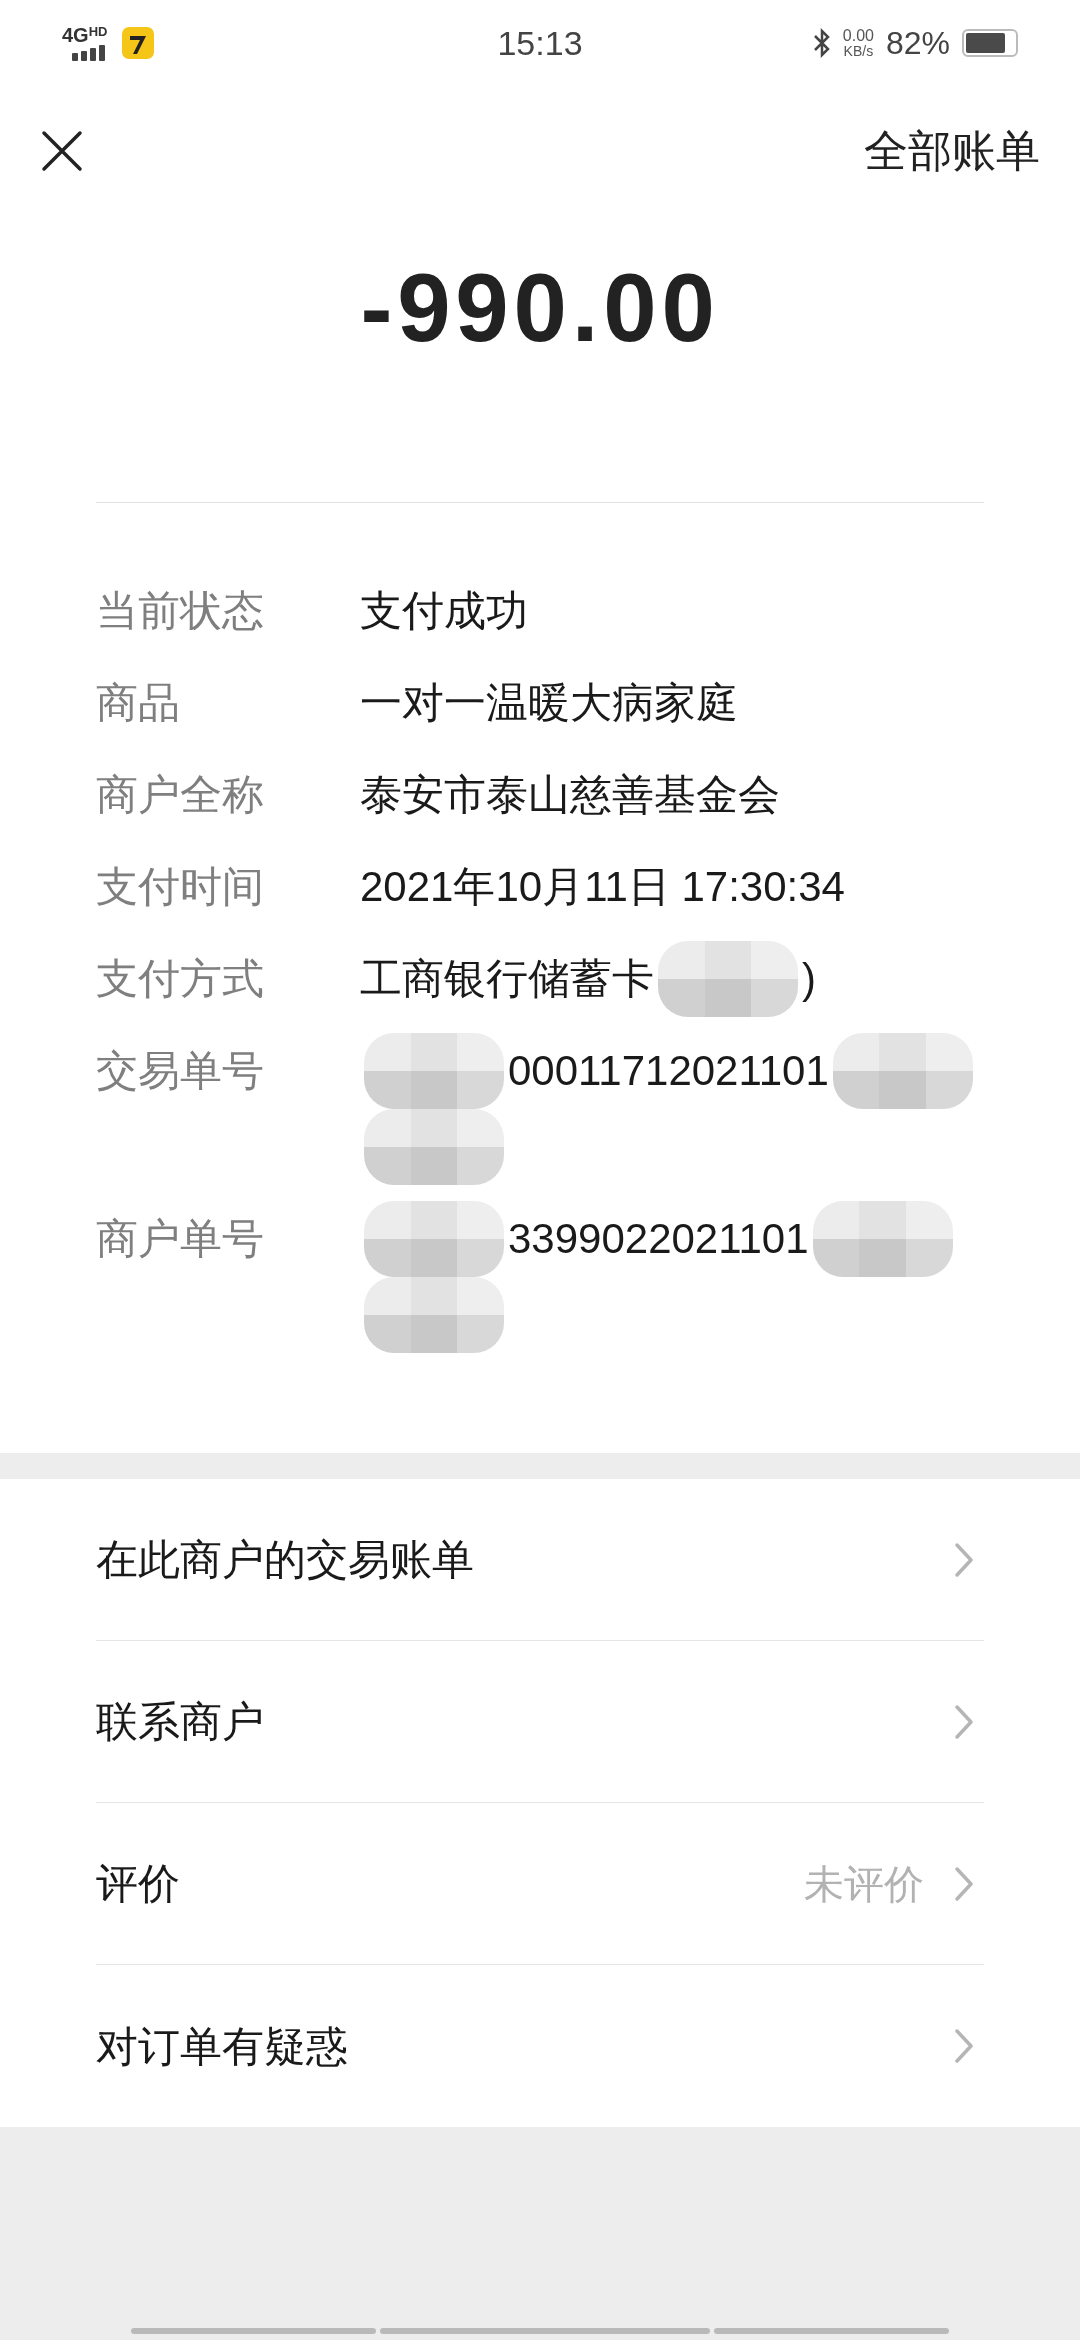 This screenshot has width=1080, height=2340. What do you see at coordinates (540, 1884) in the screenshot?
I see `menu-row: 评价 未评价` at bounding box center [540, 1884].